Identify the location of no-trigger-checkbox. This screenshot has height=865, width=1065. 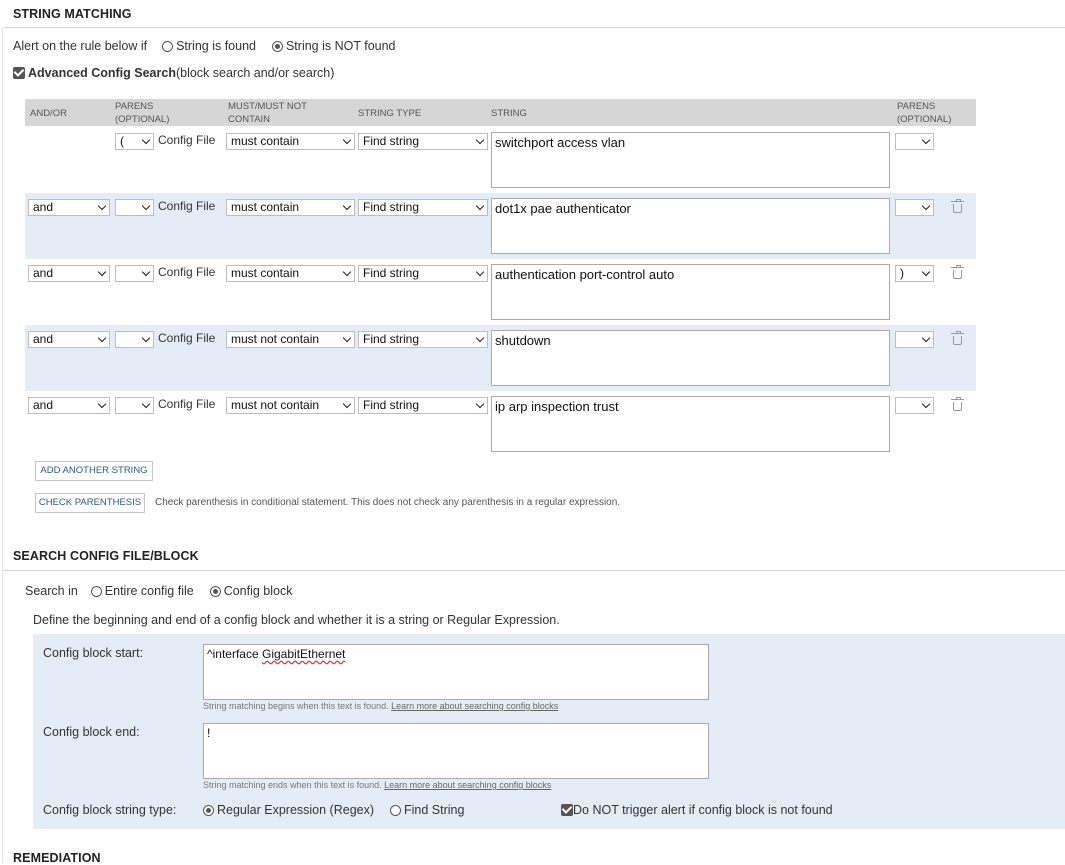
(567, 810).